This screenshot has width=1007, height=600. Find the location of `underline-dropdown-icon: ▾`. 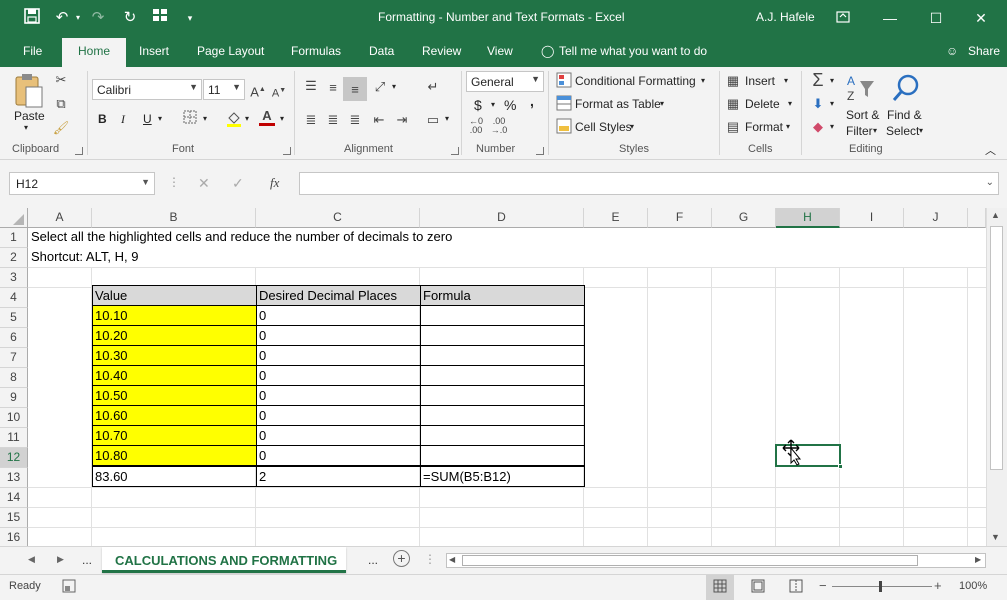

underline-dropdown-icon: ▾ is located at coordinates (160, 118).